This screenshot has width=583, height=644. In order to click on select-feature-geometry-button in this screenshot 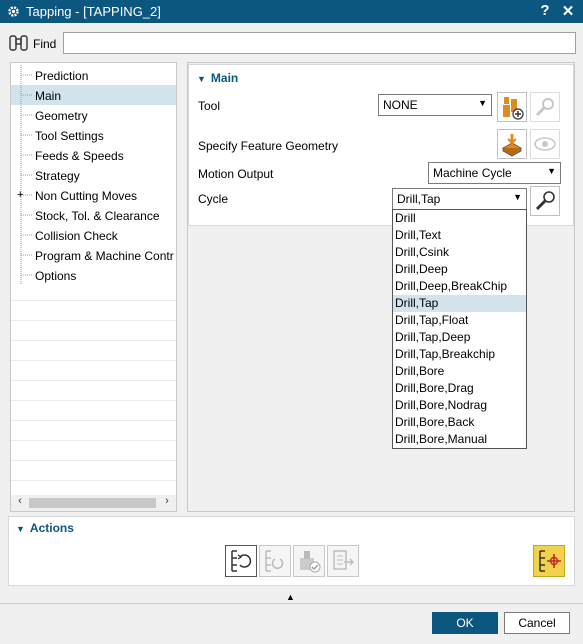, I will do `click(512, 144)`.